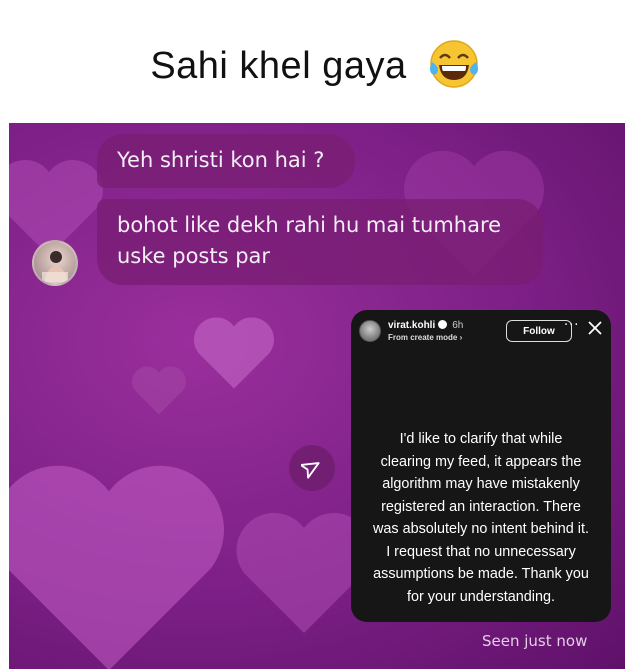 The image size is (630, 669). Describe the element at coordinates (370, 331) in the screenshot. I see `story-avatar` at that location.